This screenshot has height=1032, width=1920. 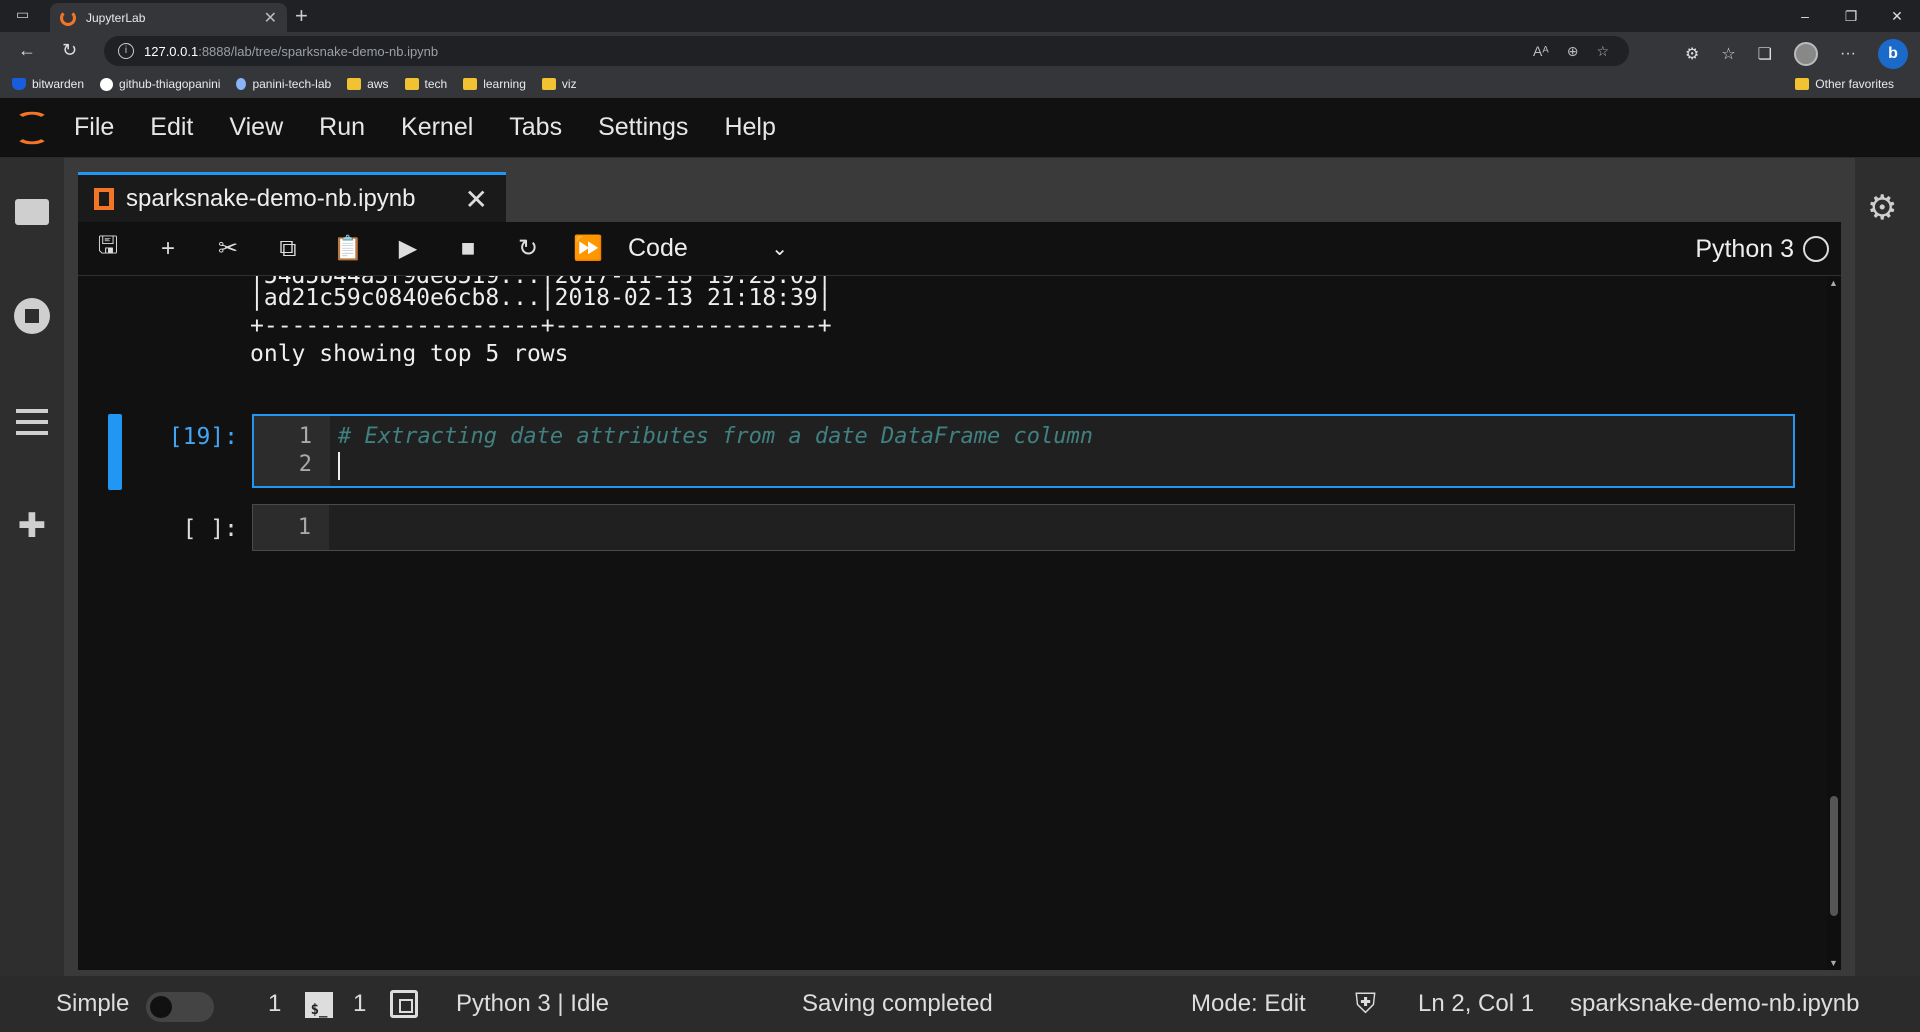 I want to click on cell-collapser, so click(x=115, y=452).